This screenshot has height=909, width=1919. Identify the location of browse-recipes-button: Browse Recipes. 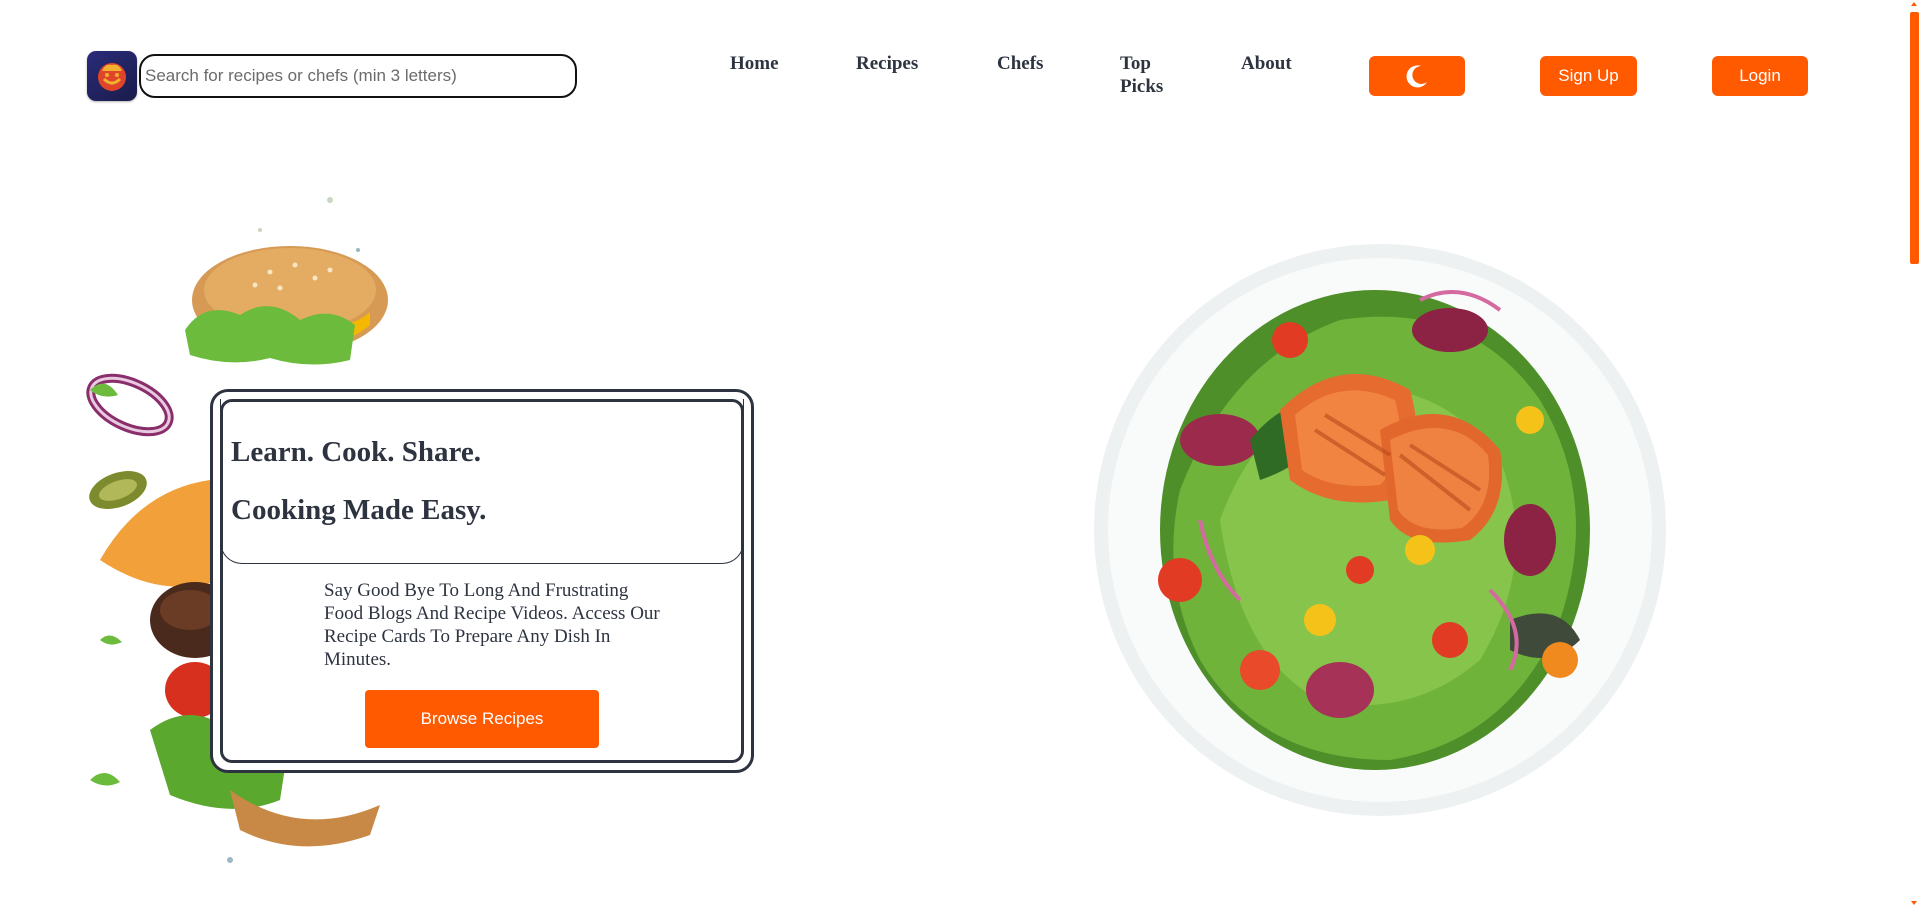
(482, 719).